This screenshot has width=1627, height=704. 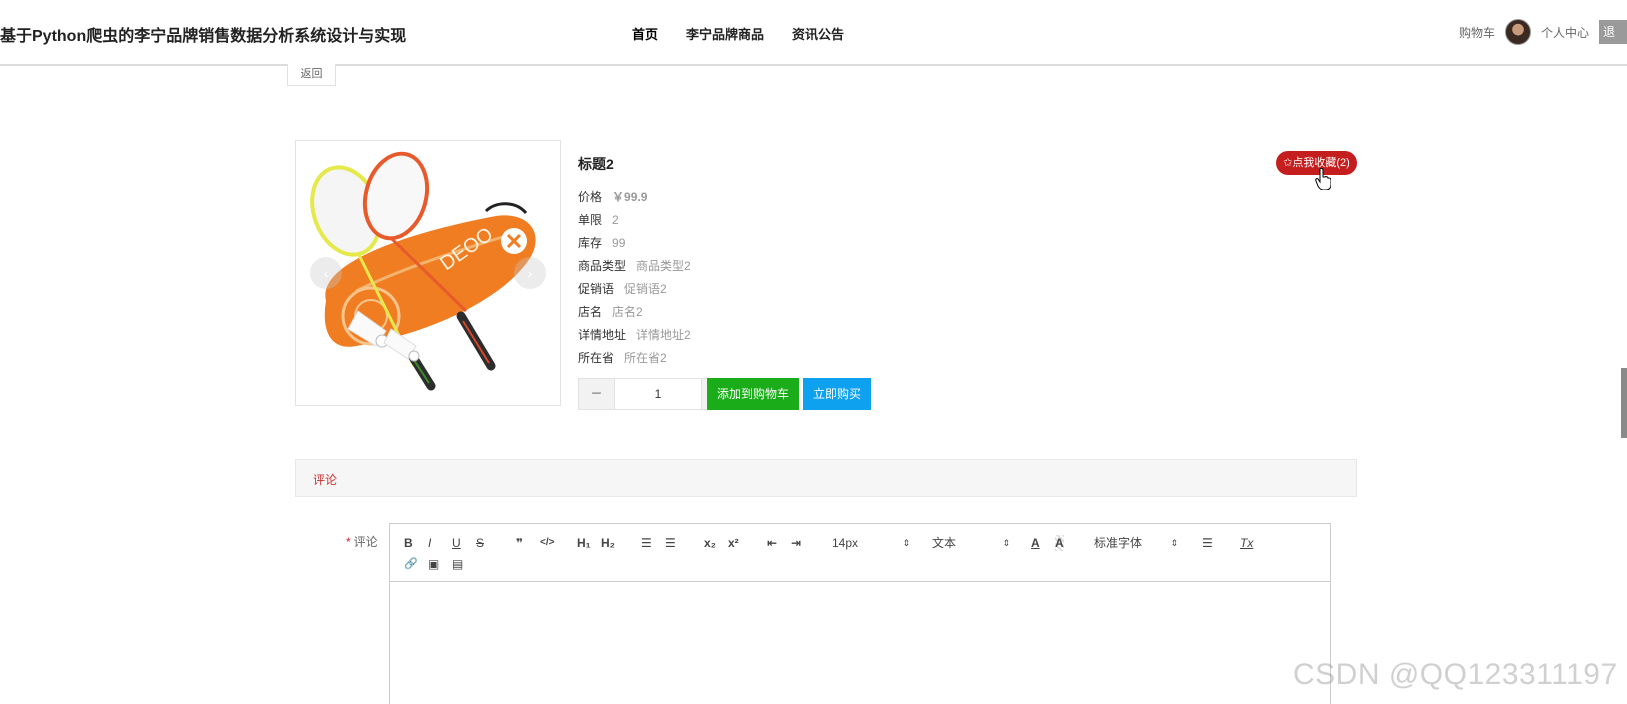 What do you see at coordinates (203, 36) in the screenshot?
I see `site-title: 基于Python爬虫的李宁品牌销售数据分析系统设计与实现` at bounding box center [203, 36].